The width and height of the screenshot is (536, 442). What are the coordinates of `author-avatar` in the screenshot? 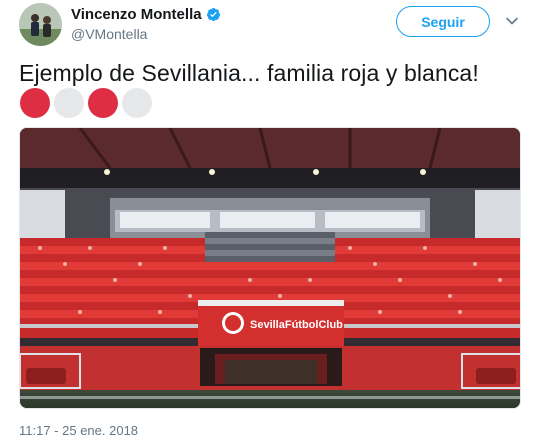 It's located at (40, 24).